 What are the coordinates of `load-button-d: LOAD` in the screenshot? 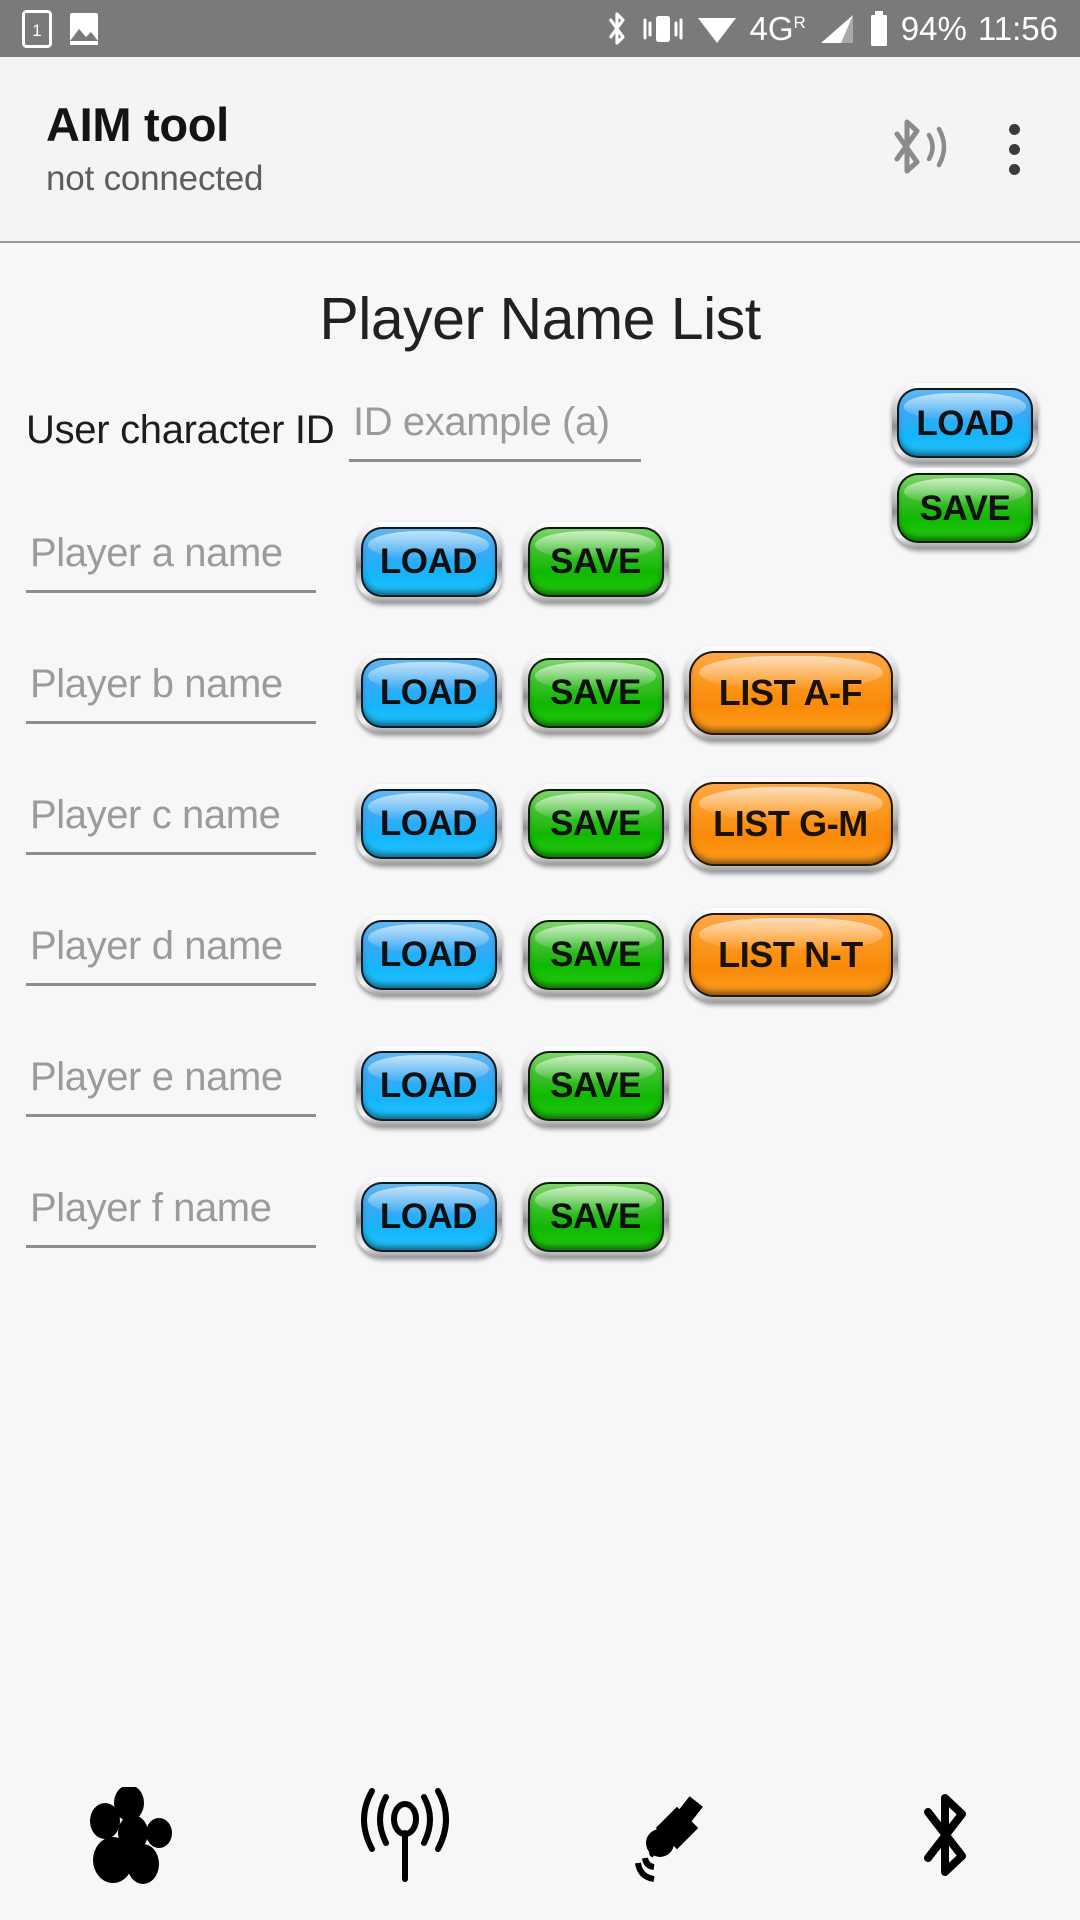 It's located at (428, 954).